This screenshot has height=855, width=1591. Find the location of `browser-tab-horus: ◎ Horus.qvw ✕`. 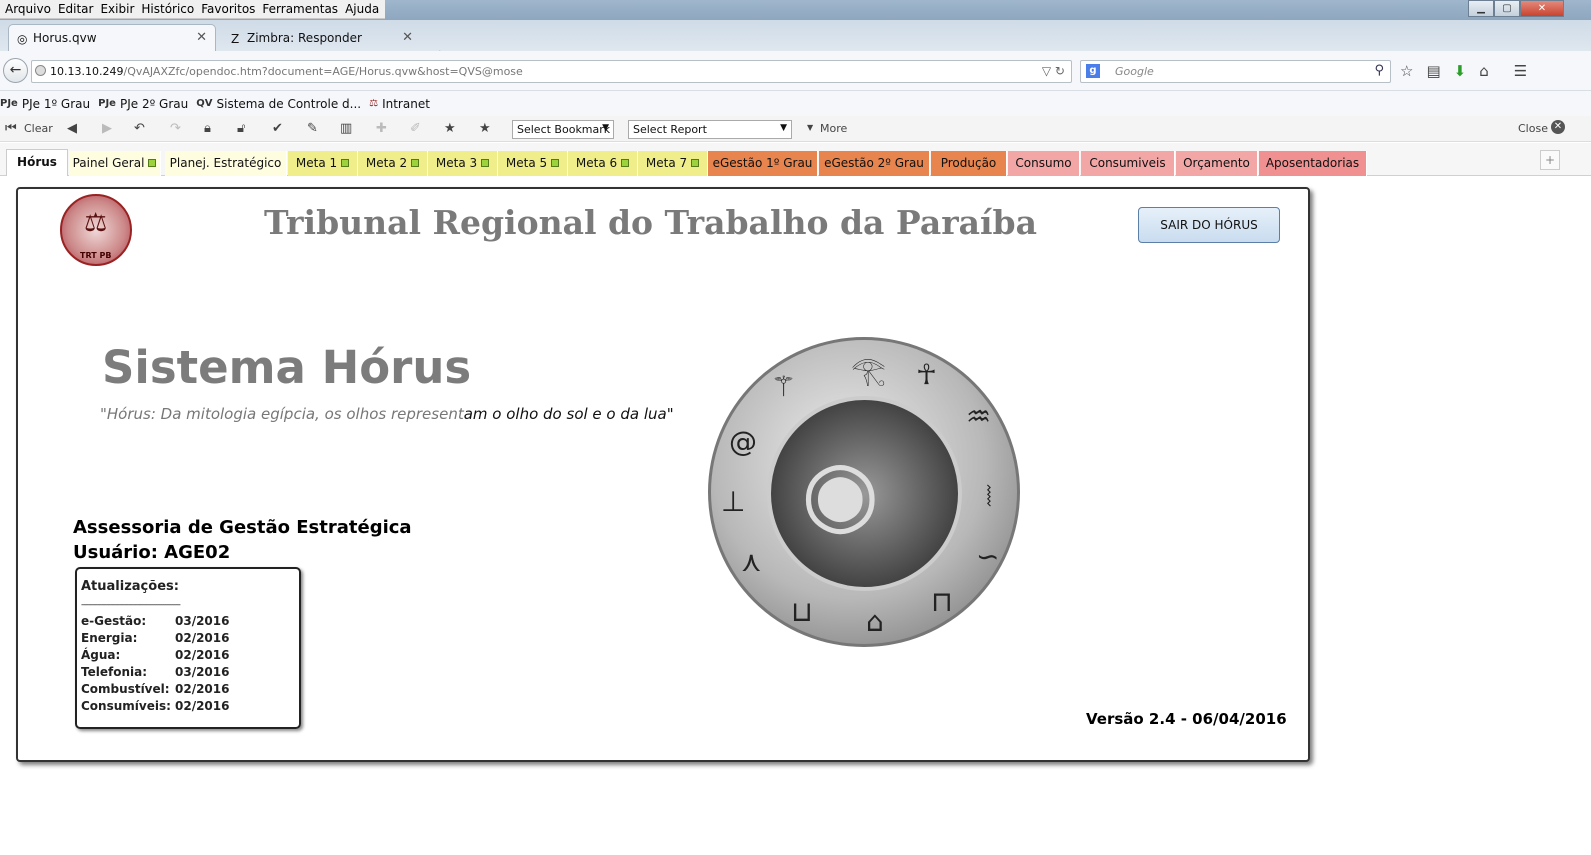

browser-tab-horus: ◎ Horus.qvw ✕ is located at coordinates (112, 37).